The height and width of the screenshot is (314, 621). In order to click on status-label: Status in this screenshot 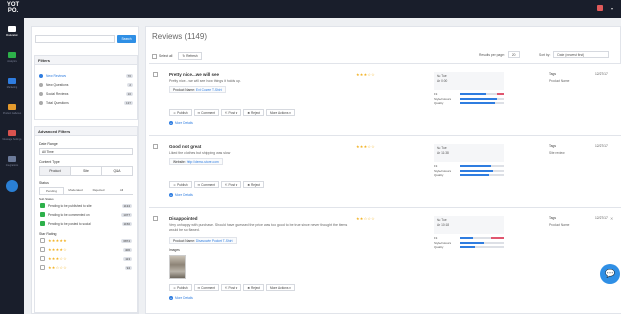, I will do `click(44, 183)`.